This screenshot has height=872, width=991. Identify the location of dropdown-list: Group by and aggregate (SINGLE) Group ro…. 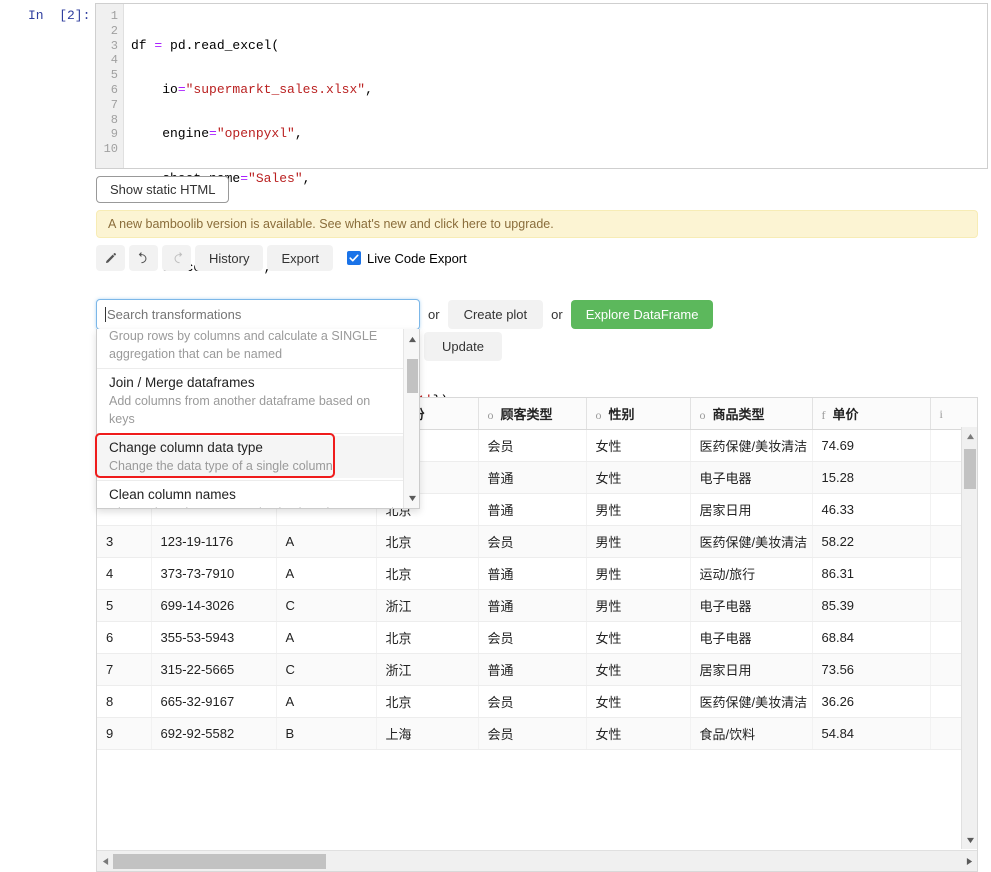
(251, 418).